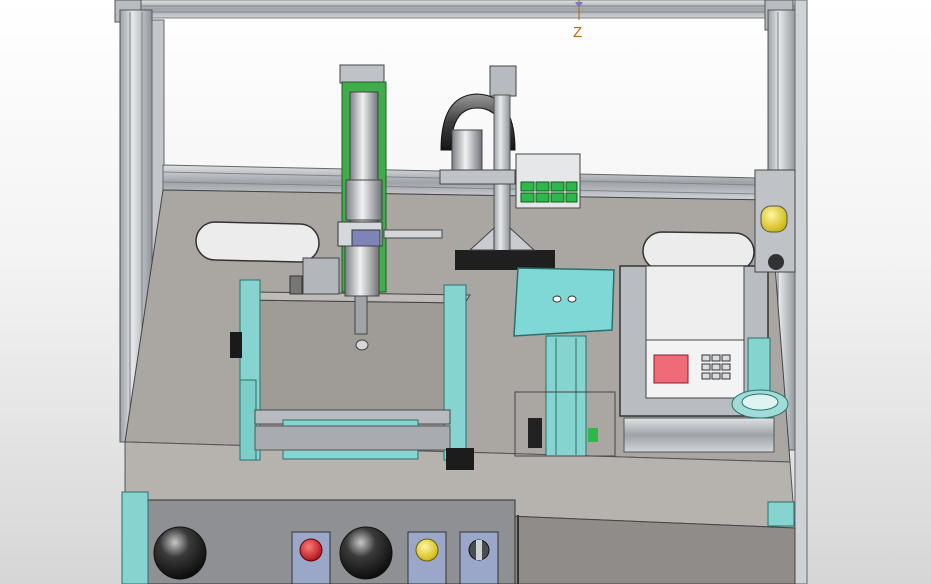 The height and width of the screenshot is (584, 931). What do you see at coordinates (548, 181) in the screenshot?
I see `indicator-panel` at bounding box center [548, 181].